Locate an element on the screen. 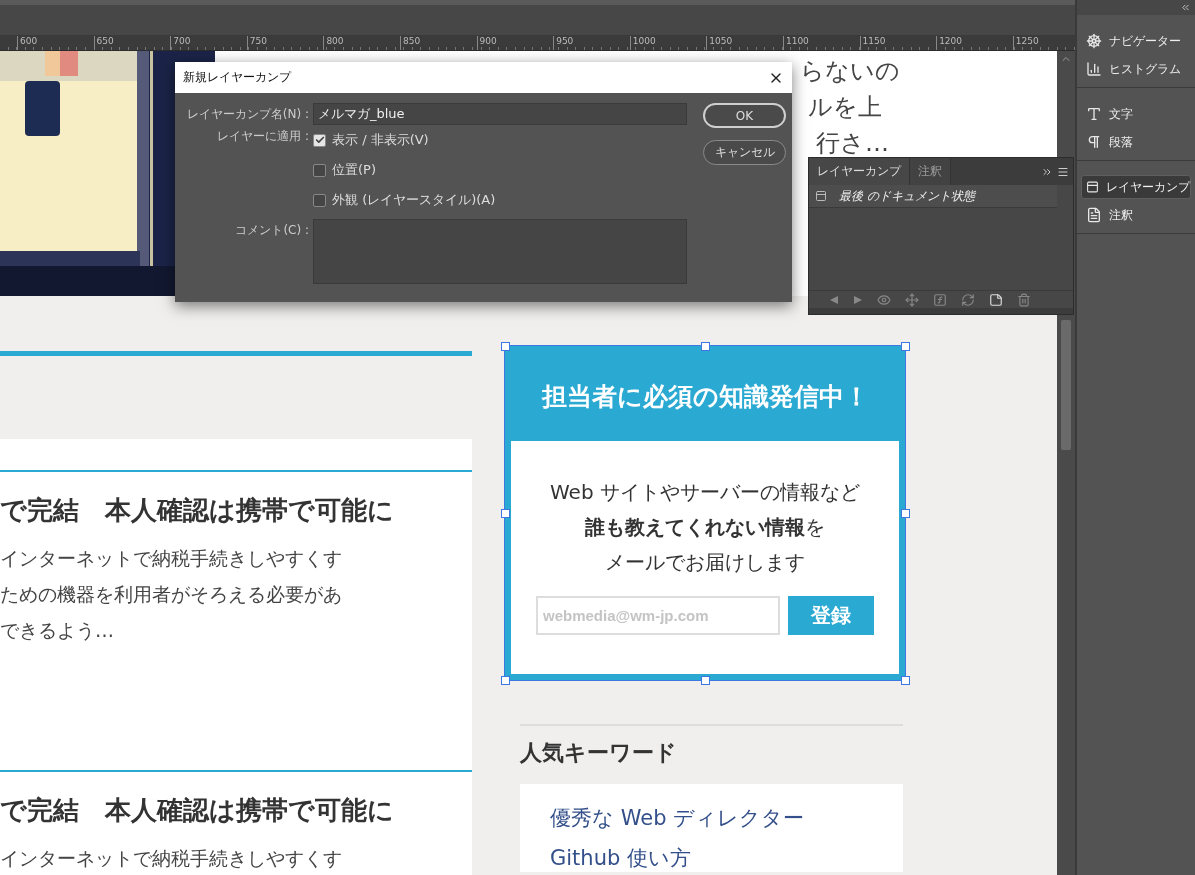  type-icon is located at coordinates (1094, 114).